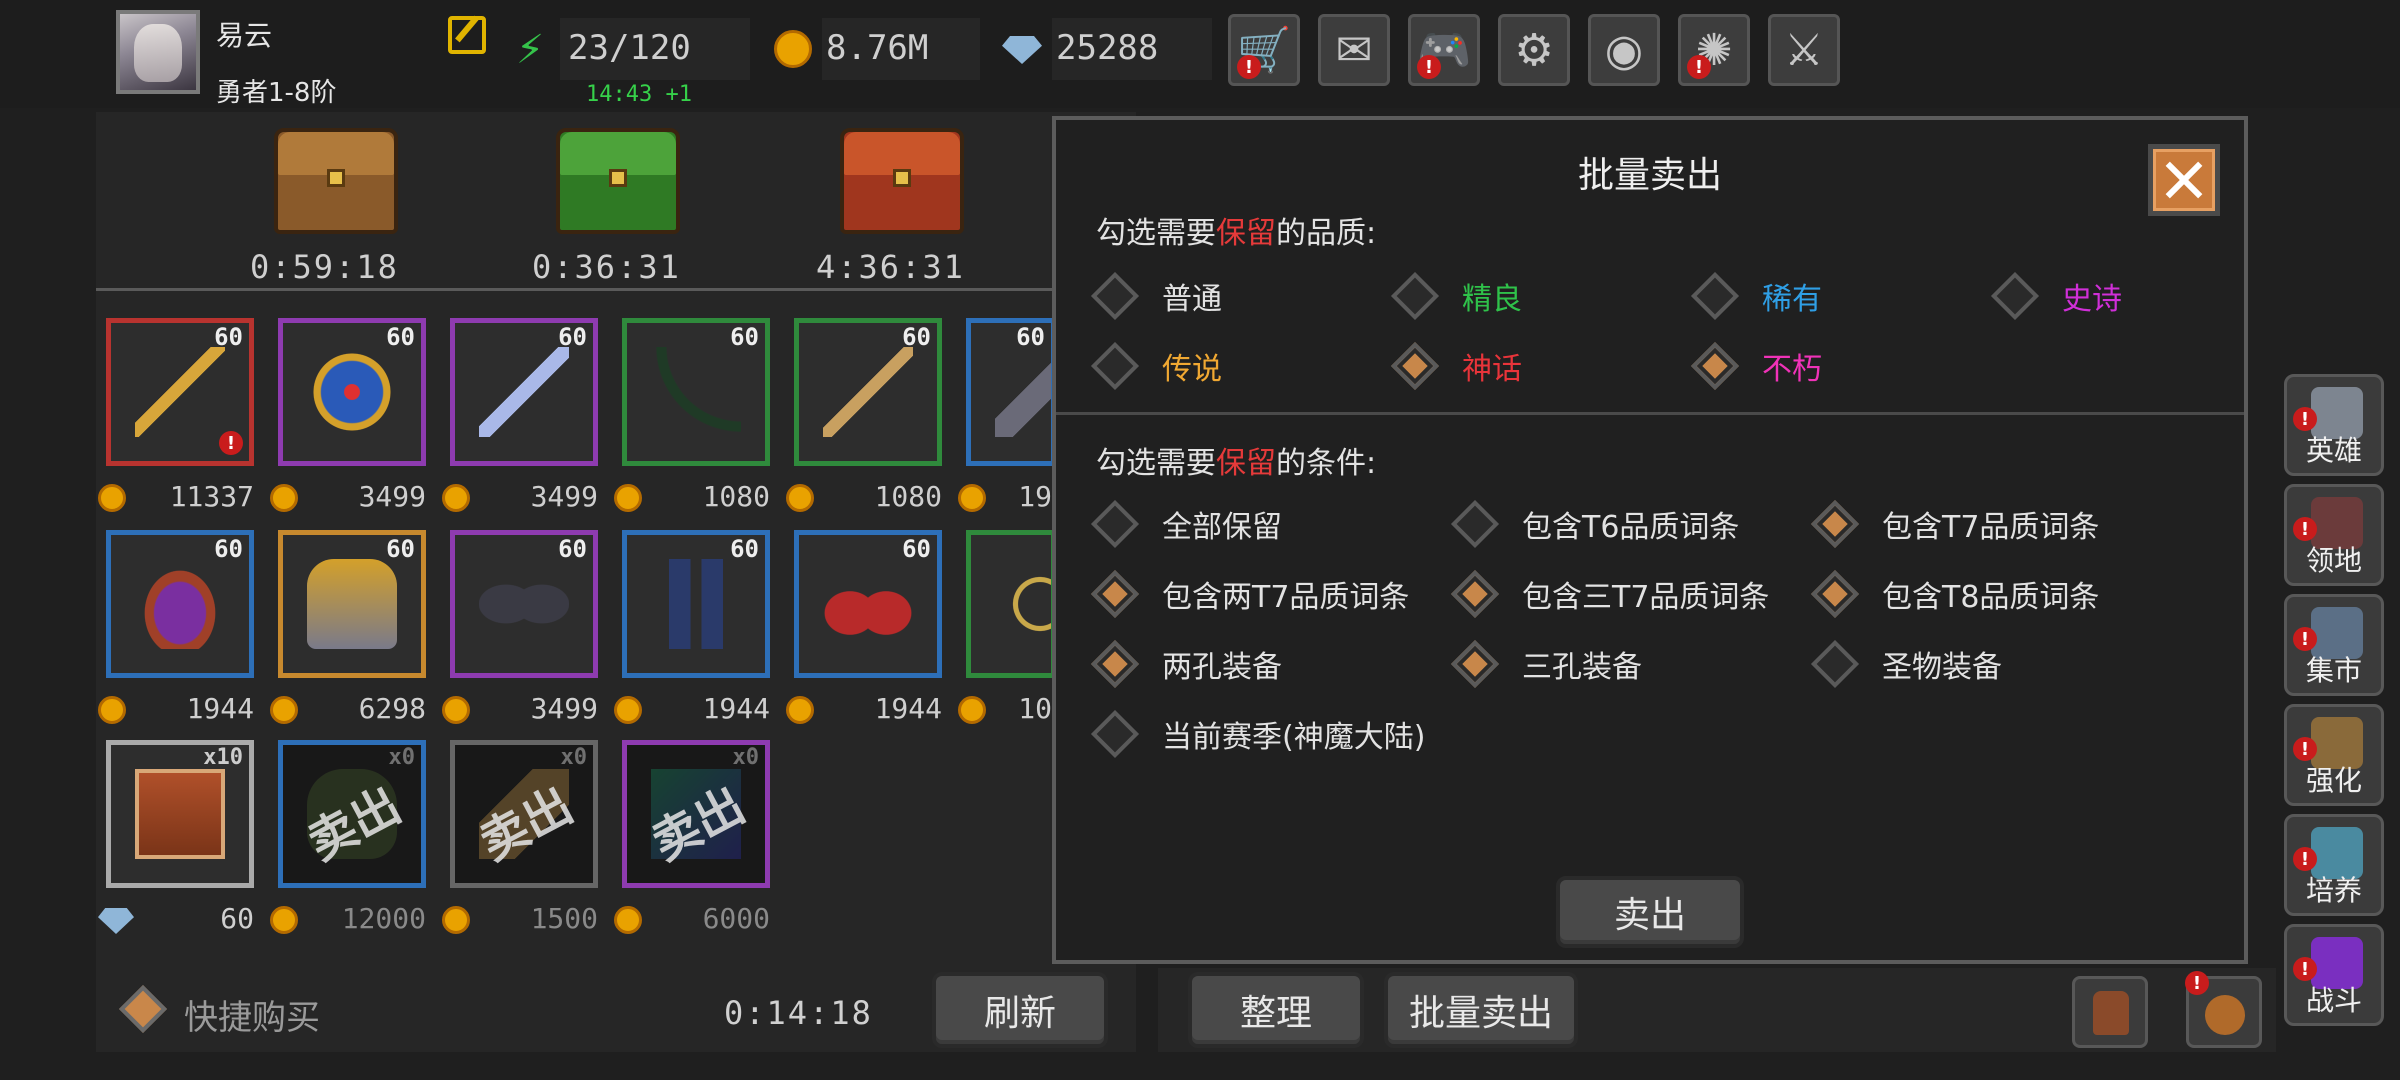 The width and height of the screenshot is (2400, 1080). I want to click on sidebar-cultivate-button: ! 培养, so click(2334, 865).